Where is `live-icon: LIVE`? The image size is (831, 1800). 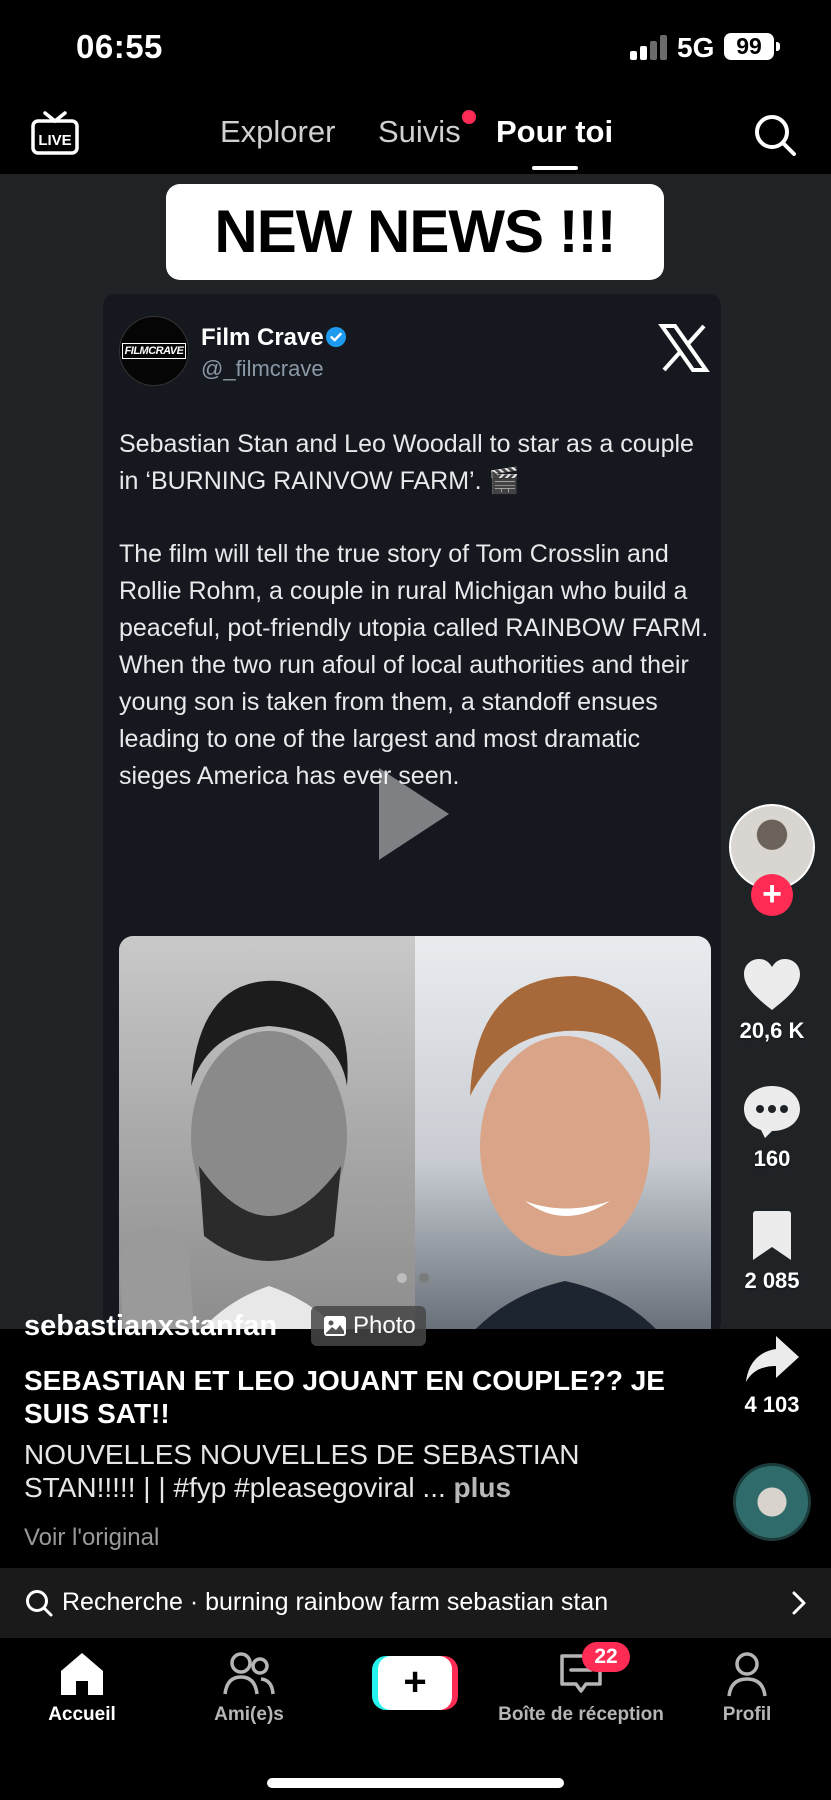
live-icon: LIVE is located at coordinates (55, 133).